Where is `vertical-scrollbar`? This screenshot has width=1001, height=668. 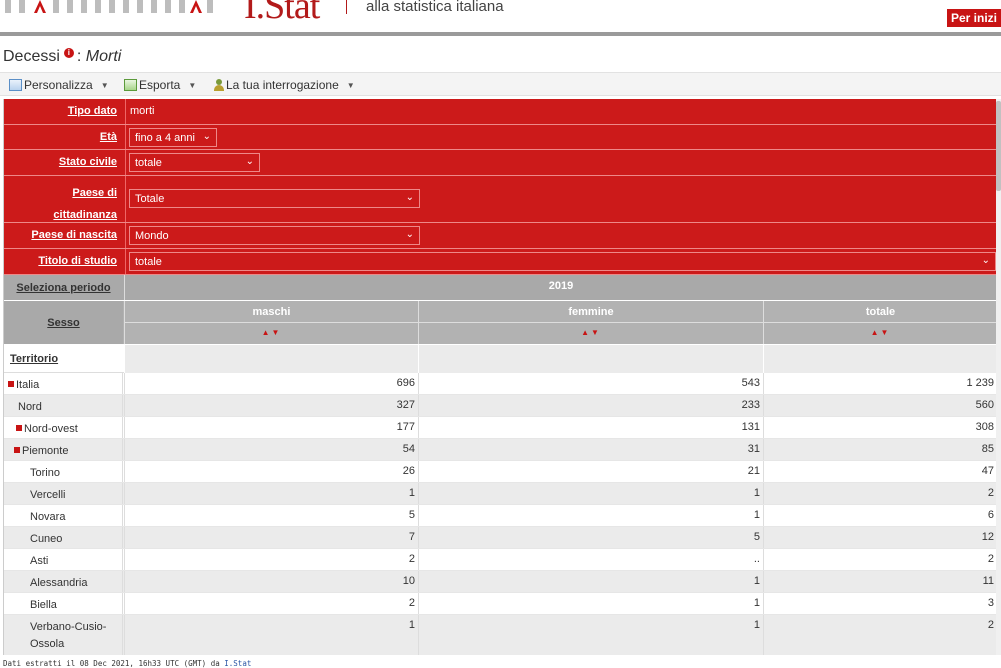
vertical-scrollbar is located at coordinates (998, 377).